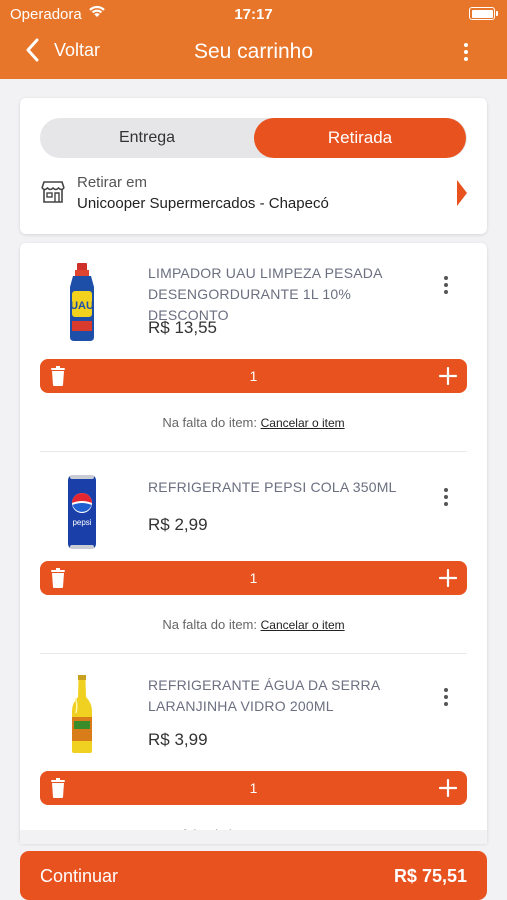 The height and width of the screenshot is (900, 507). I want to click on cart-total: R$ 75,51, so click(430, 876).